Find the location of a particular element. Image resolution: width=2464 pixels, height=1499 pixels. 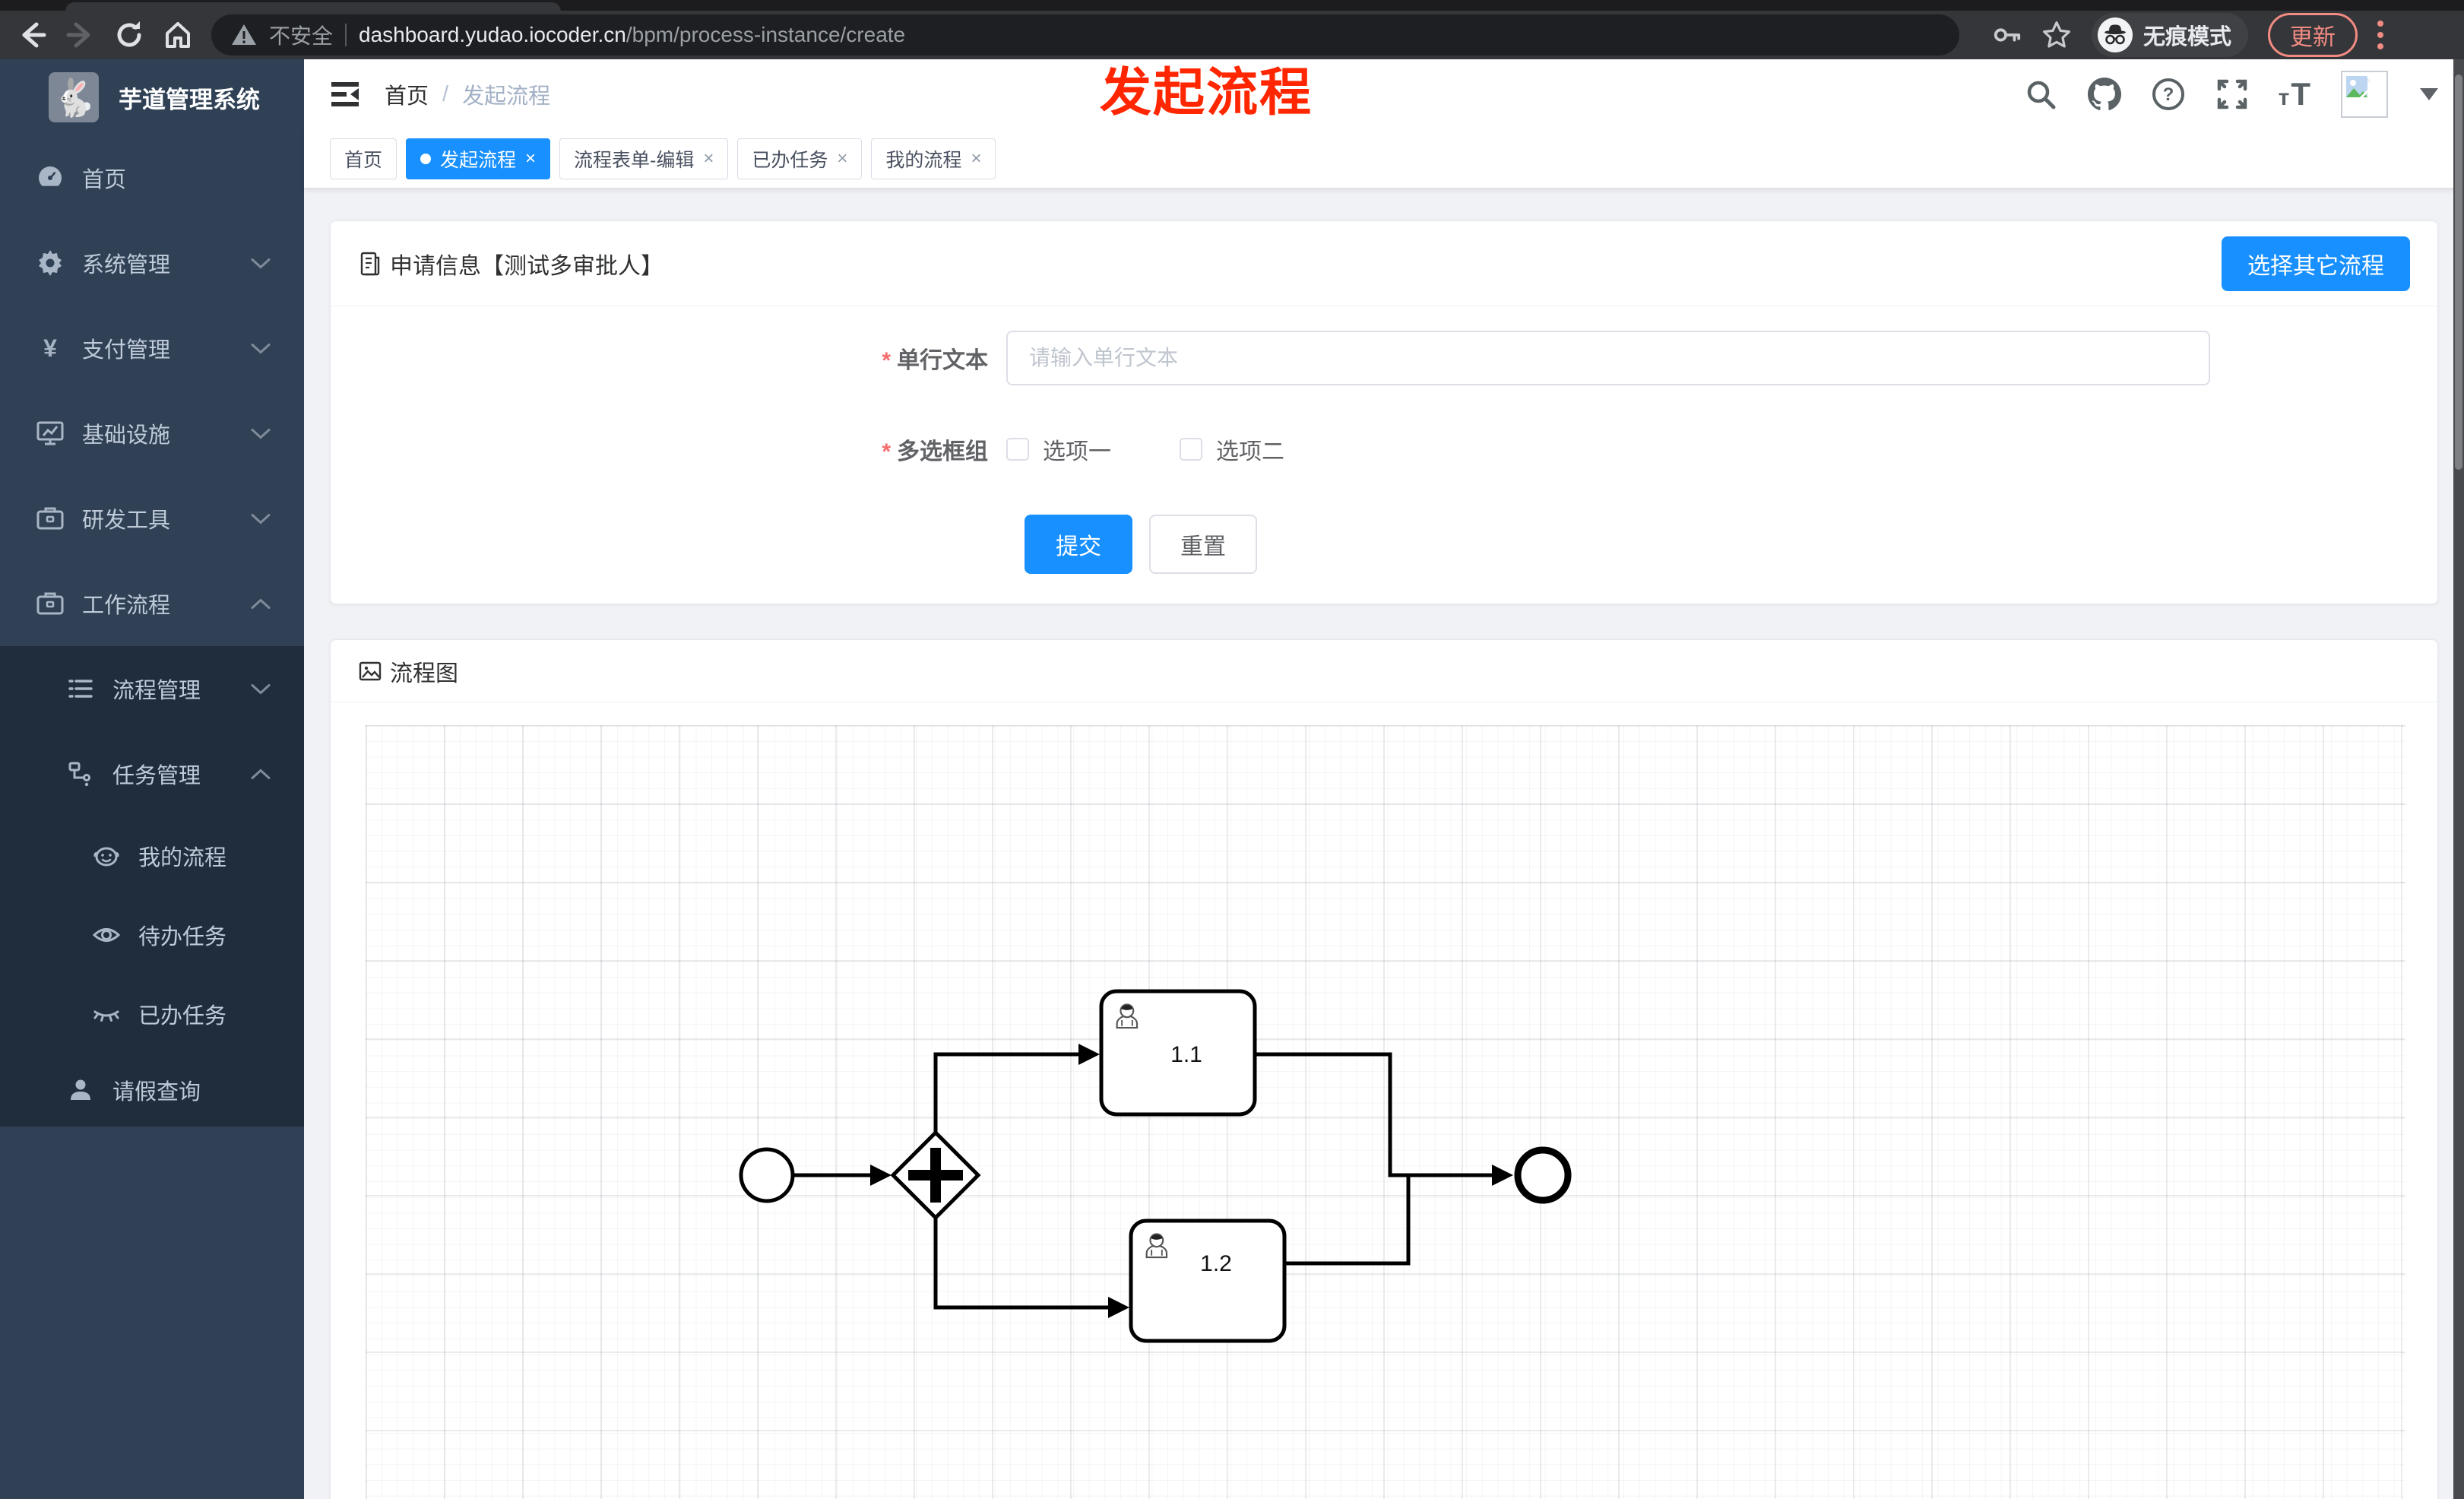

user-icon is located at coordinates (80, 1090).